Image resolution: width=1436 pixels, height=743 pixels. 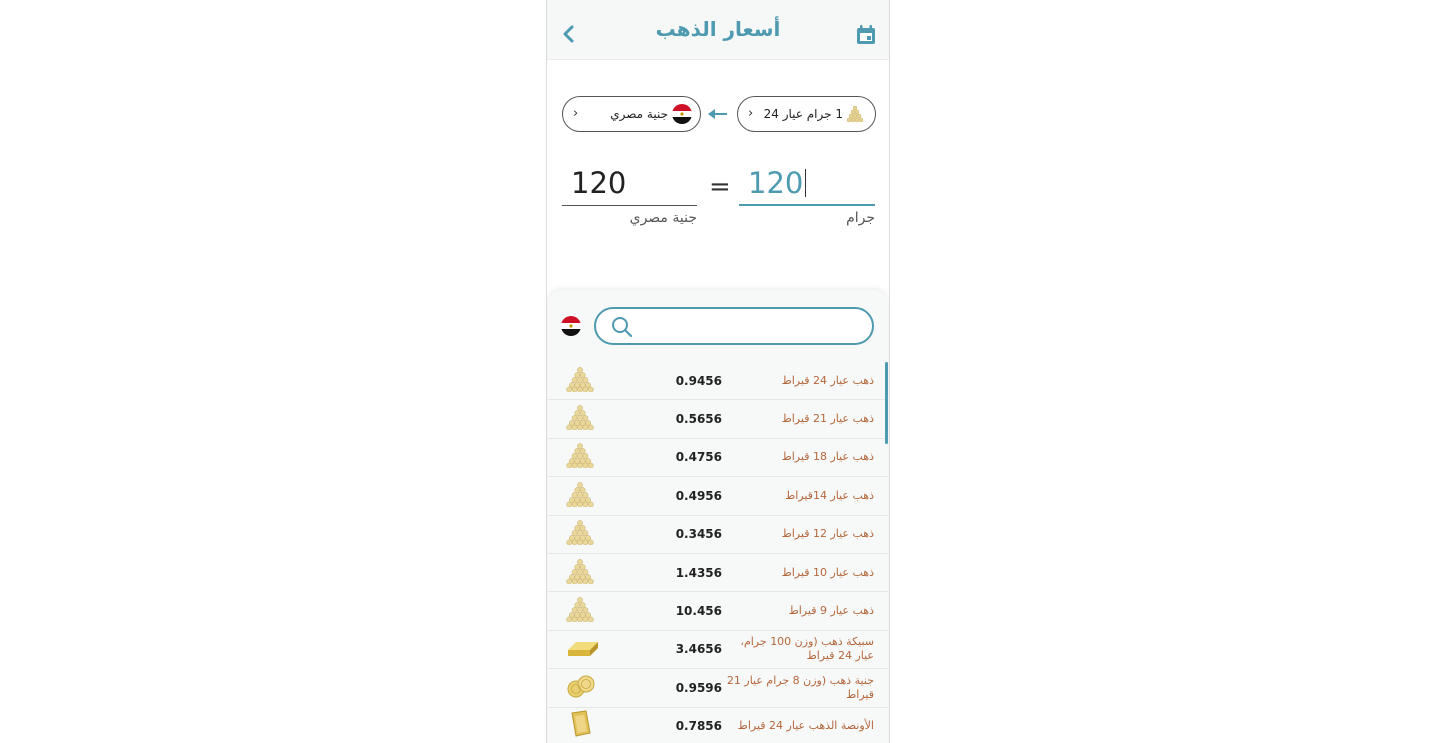 I want to click on list-item: 1.4356 ذهب عيار 10 قيراط, so click(x=718, y=573).